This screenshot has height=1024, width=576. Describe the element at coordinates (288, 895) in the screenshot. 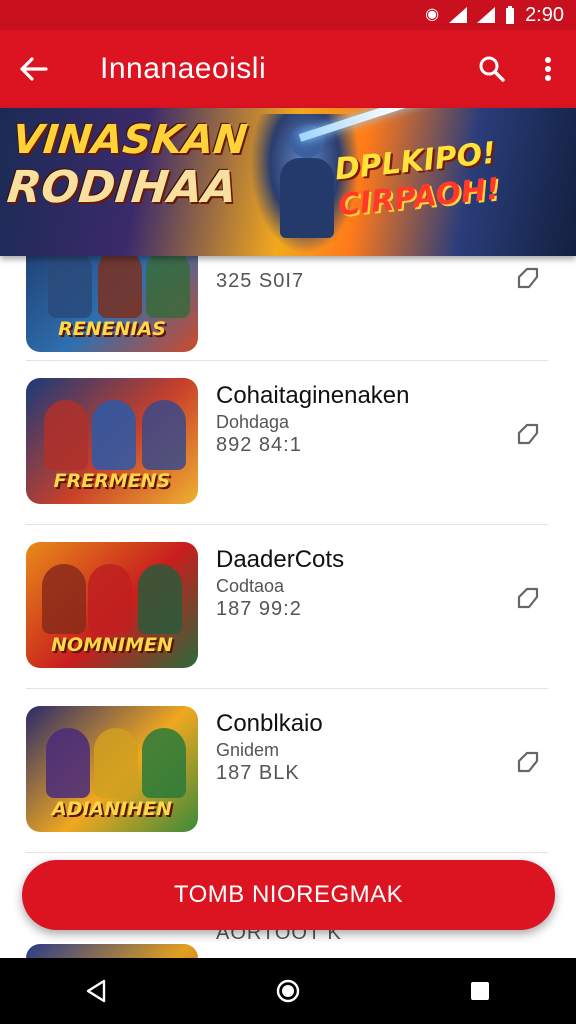

I see `primary-action-button: TOMB NIOREGMAK` at that location.